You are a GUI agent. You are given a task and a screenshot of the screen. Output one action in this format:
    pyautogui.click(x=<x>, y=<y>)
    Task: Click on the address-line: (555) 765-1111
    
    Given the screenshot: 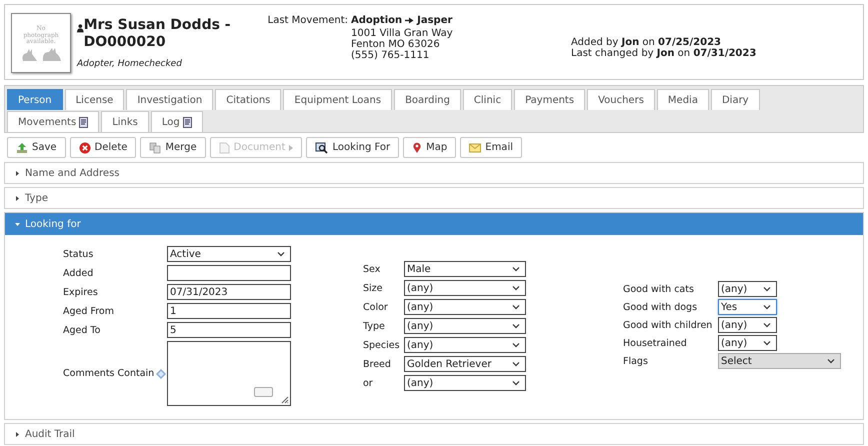 What is the action you would take?
    pyautogui.click(x=390, y=55)
    